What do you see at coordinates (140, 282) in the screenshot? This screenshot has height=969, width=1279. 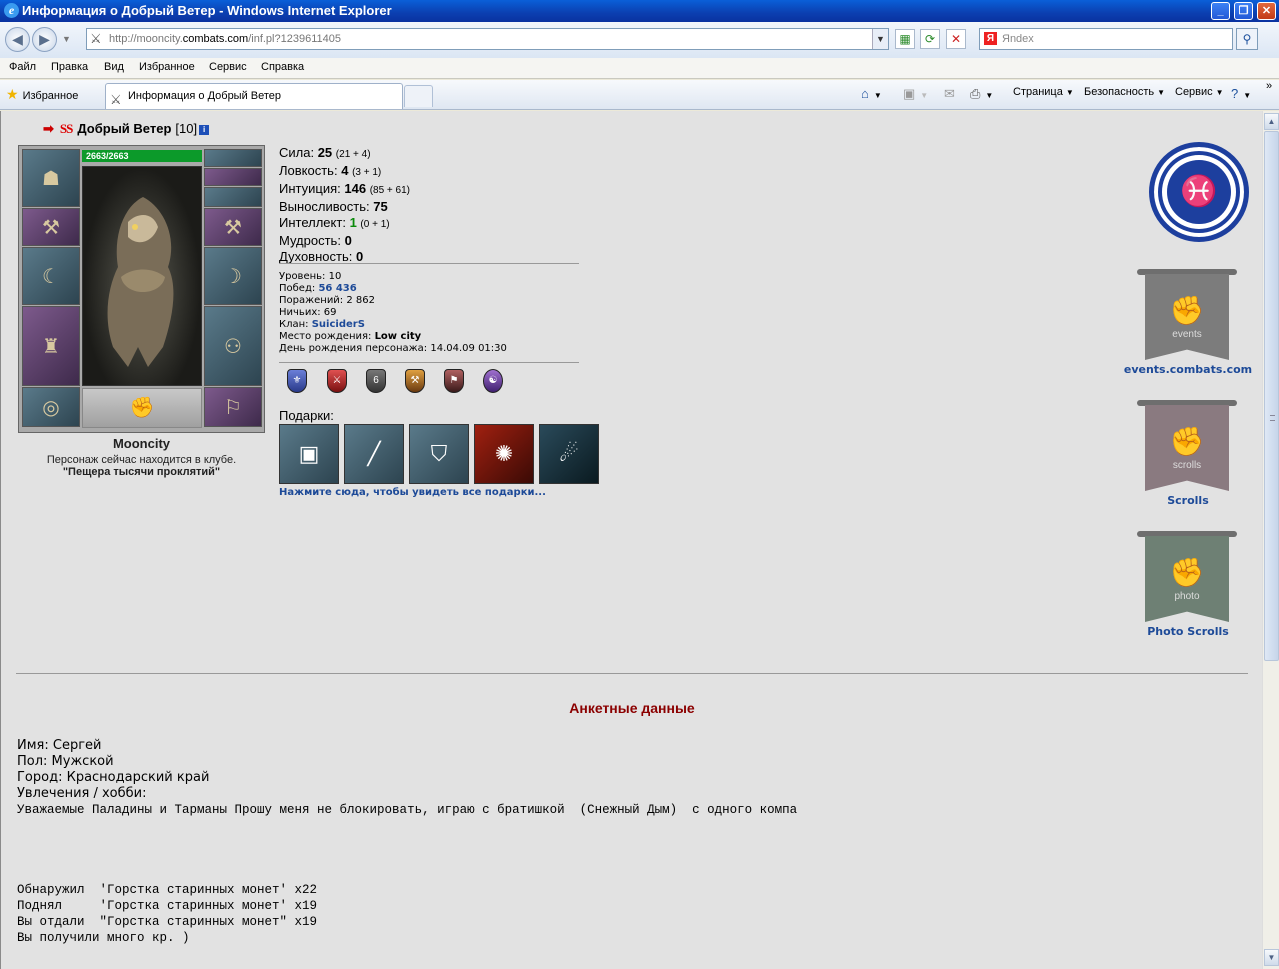 I see `creature-image` at bounding box center [140, 282].